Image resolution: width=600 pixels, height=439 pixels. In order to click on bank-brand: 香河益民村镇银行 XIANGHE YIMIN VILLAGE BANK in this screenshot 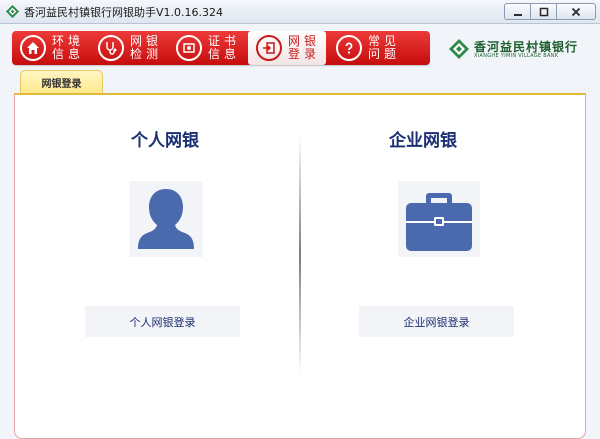, I will do `click(518, 51)`.